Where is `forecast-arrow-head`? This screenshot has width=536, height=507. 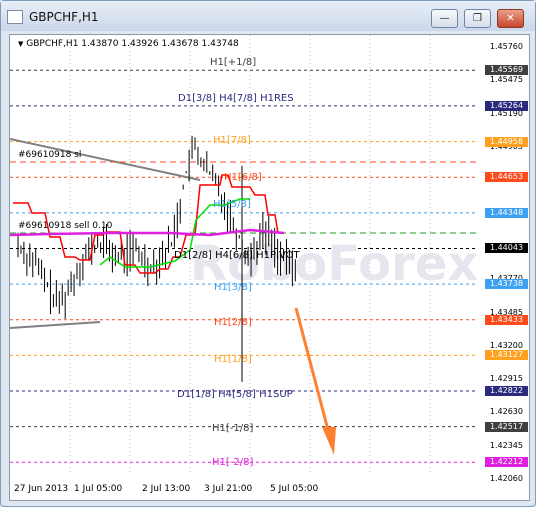 forecast-arrow-head is located at coordinates (329, 441).